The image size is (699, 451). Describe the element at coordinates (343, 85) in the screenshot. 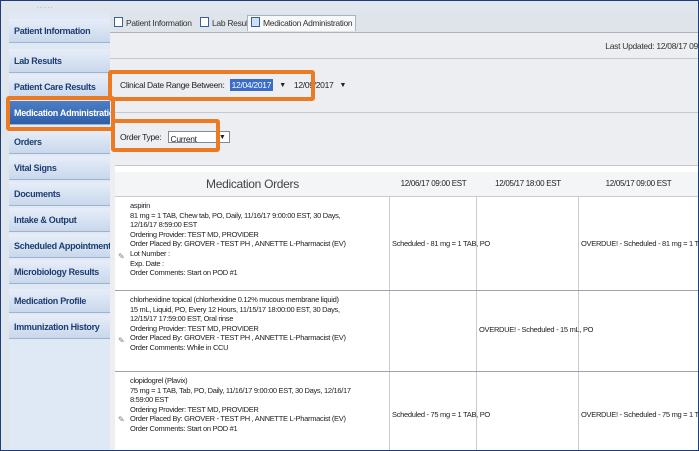

I see `chevron-down-icon: ▼` at that location.